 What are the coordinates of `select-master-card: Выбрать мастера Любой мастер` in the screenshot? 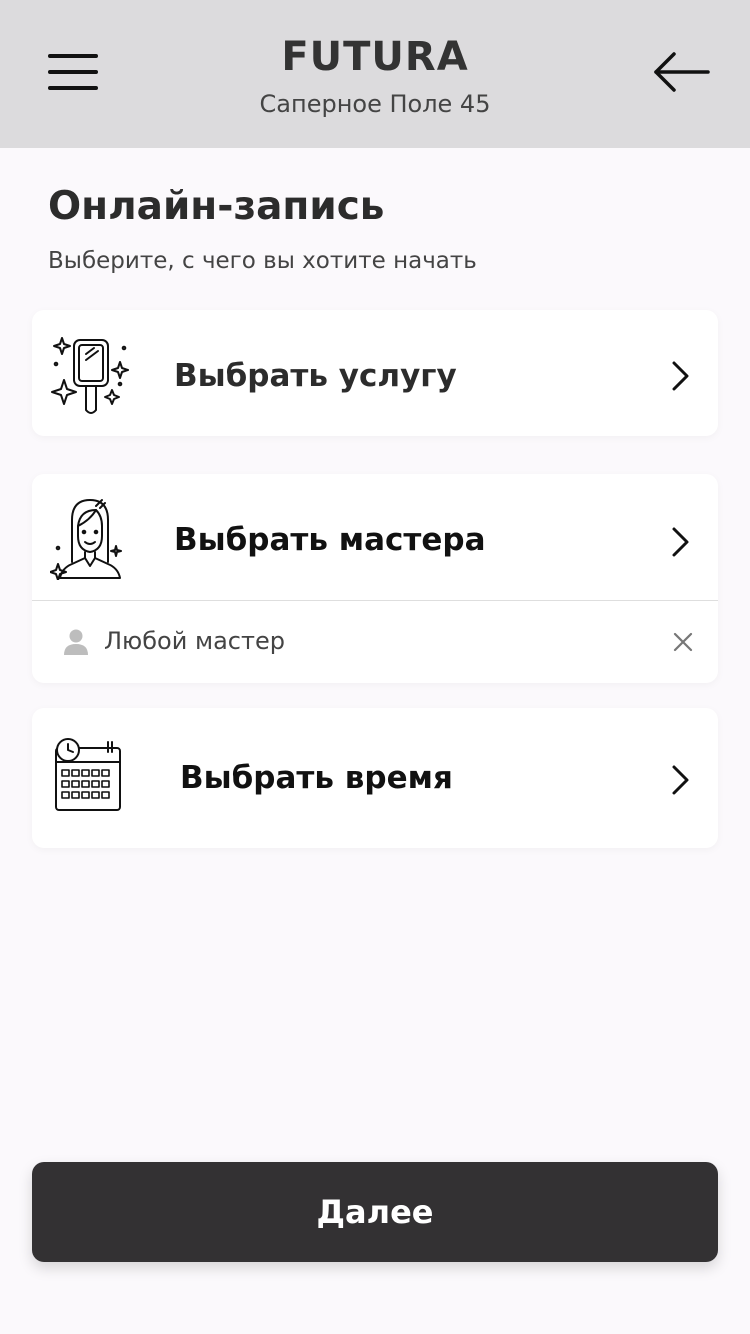 It's located at (375, 578).